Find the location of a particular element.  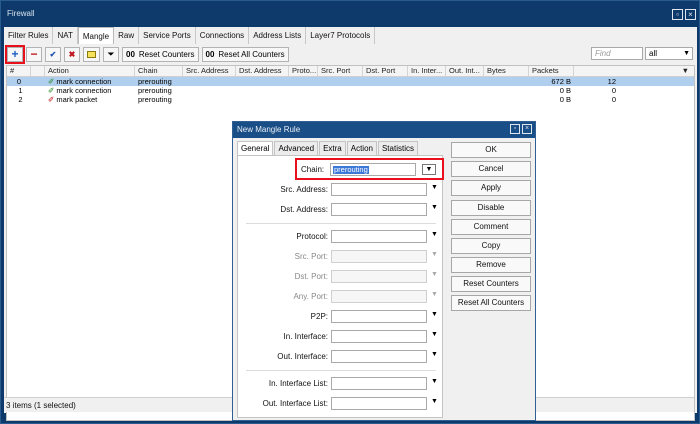

in-interface-input is located at coordinates (379, 336).